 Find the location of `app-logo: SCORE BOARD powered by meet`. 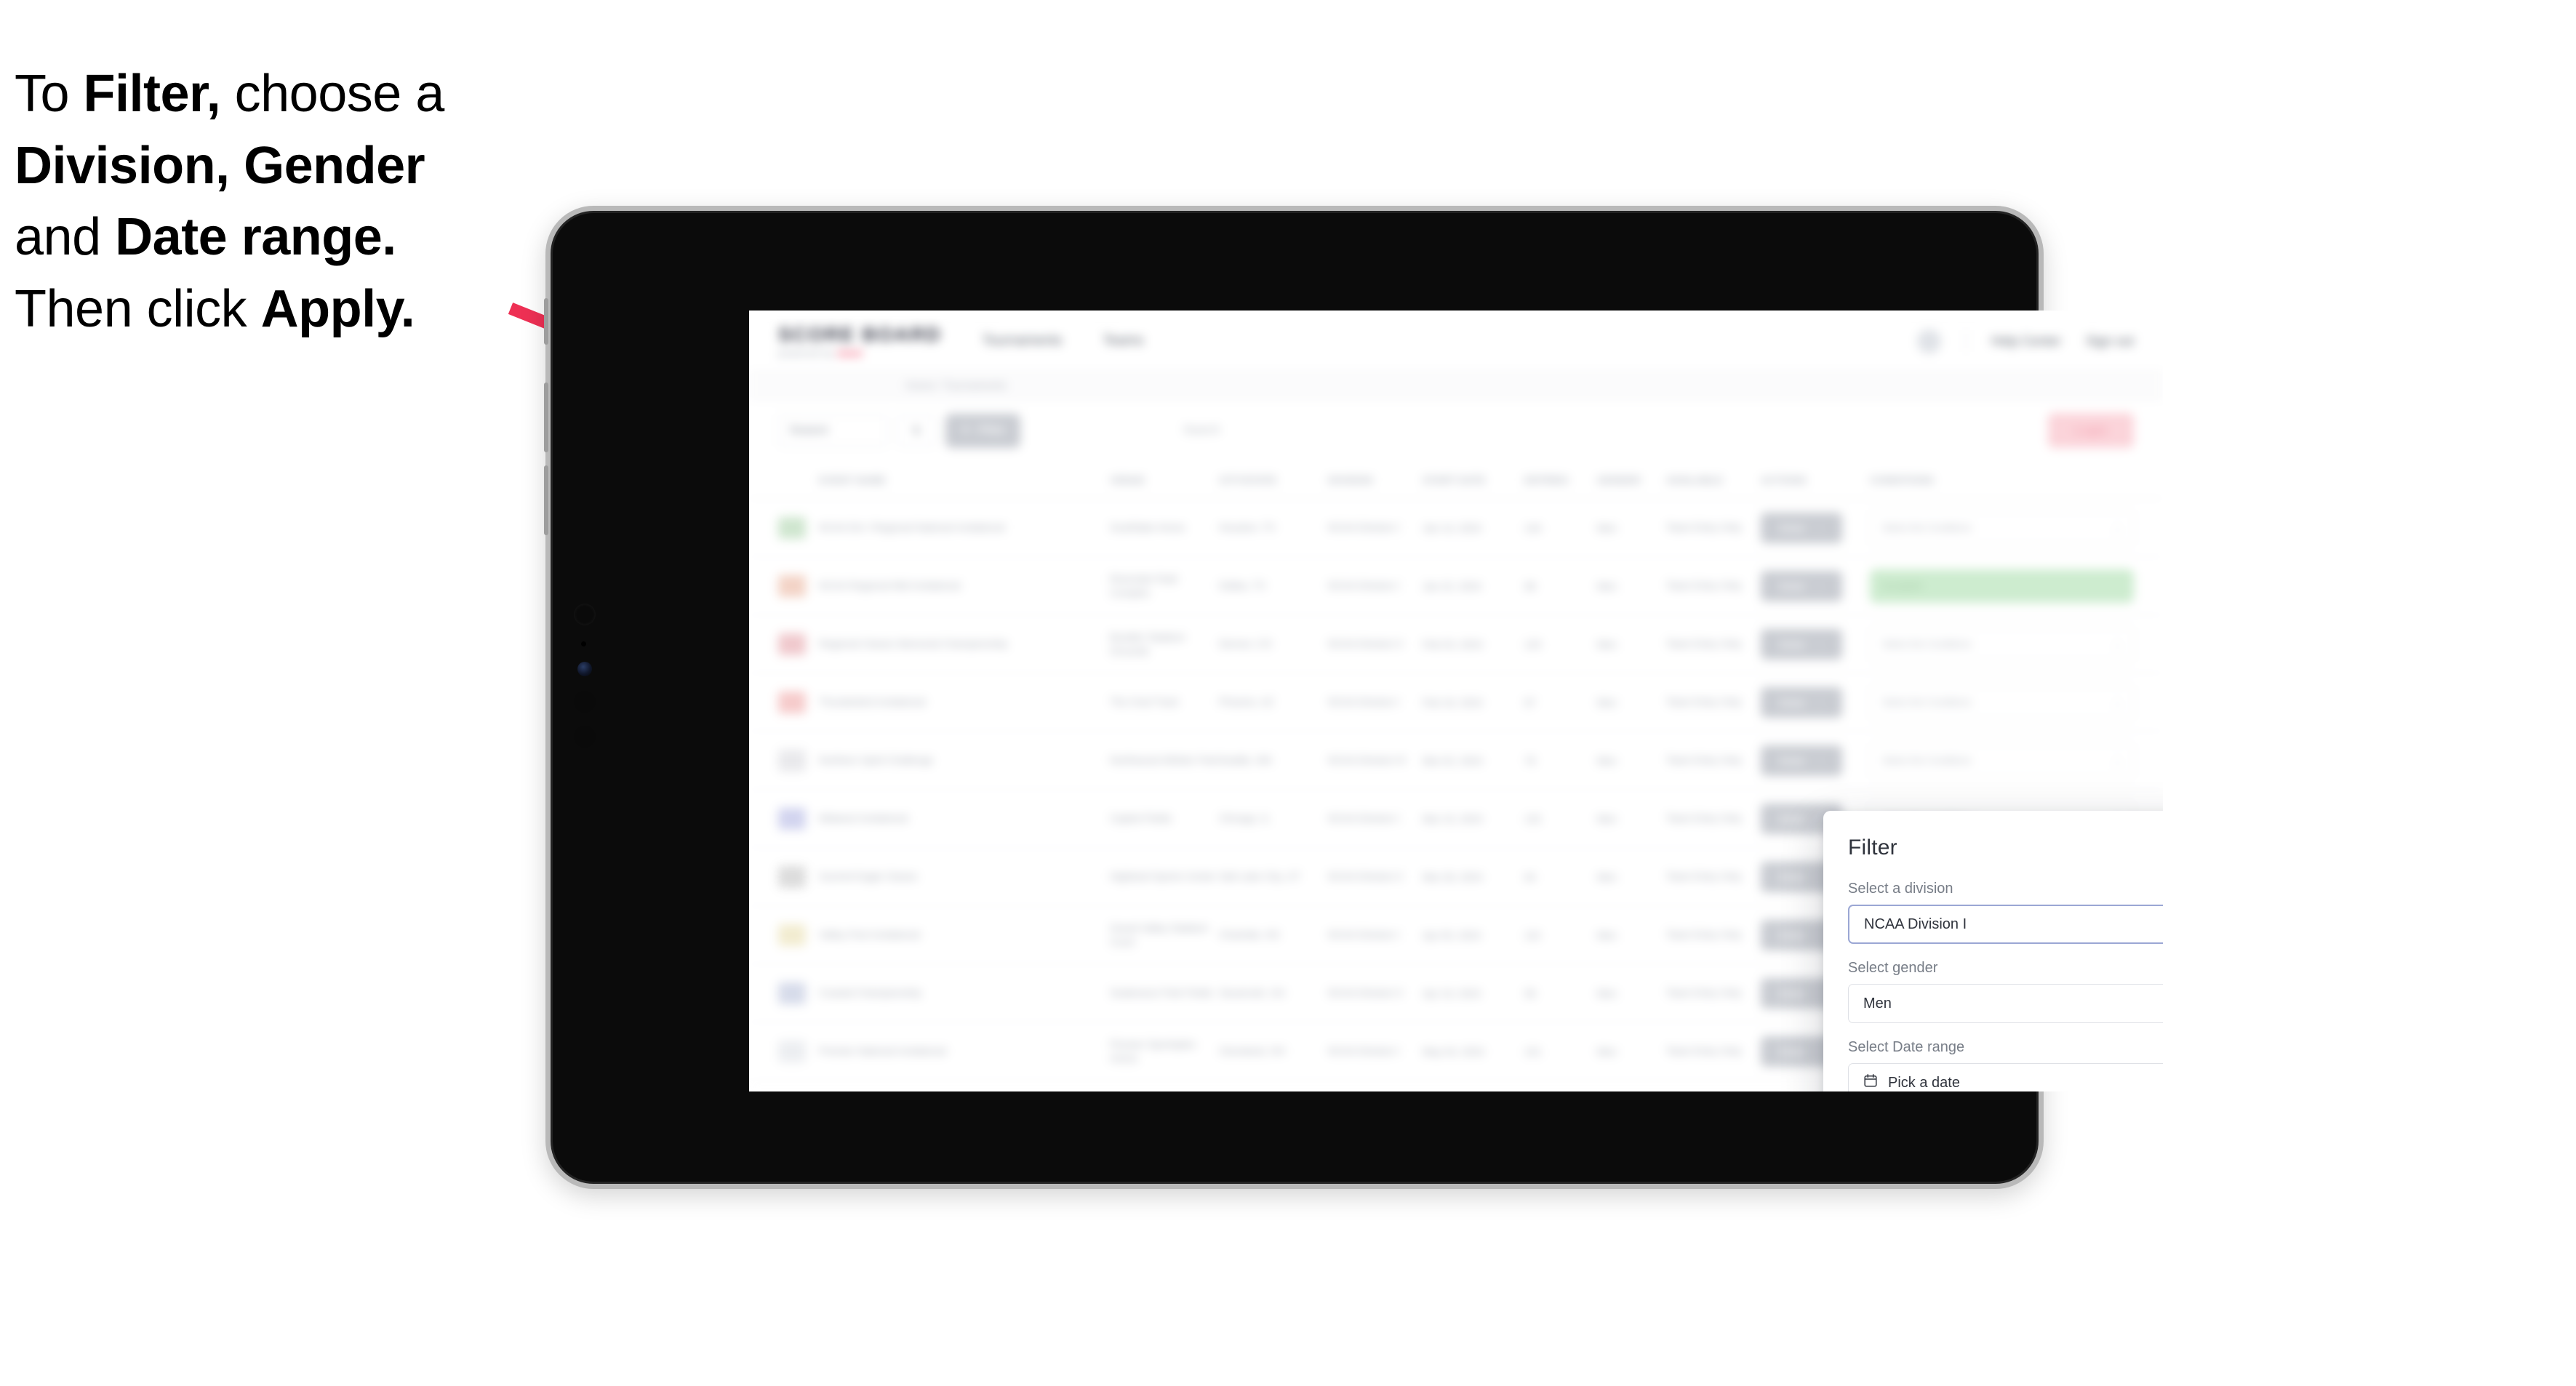

app-logo: SCORE BOARD powered by meet is located at coordinates (860, 341).